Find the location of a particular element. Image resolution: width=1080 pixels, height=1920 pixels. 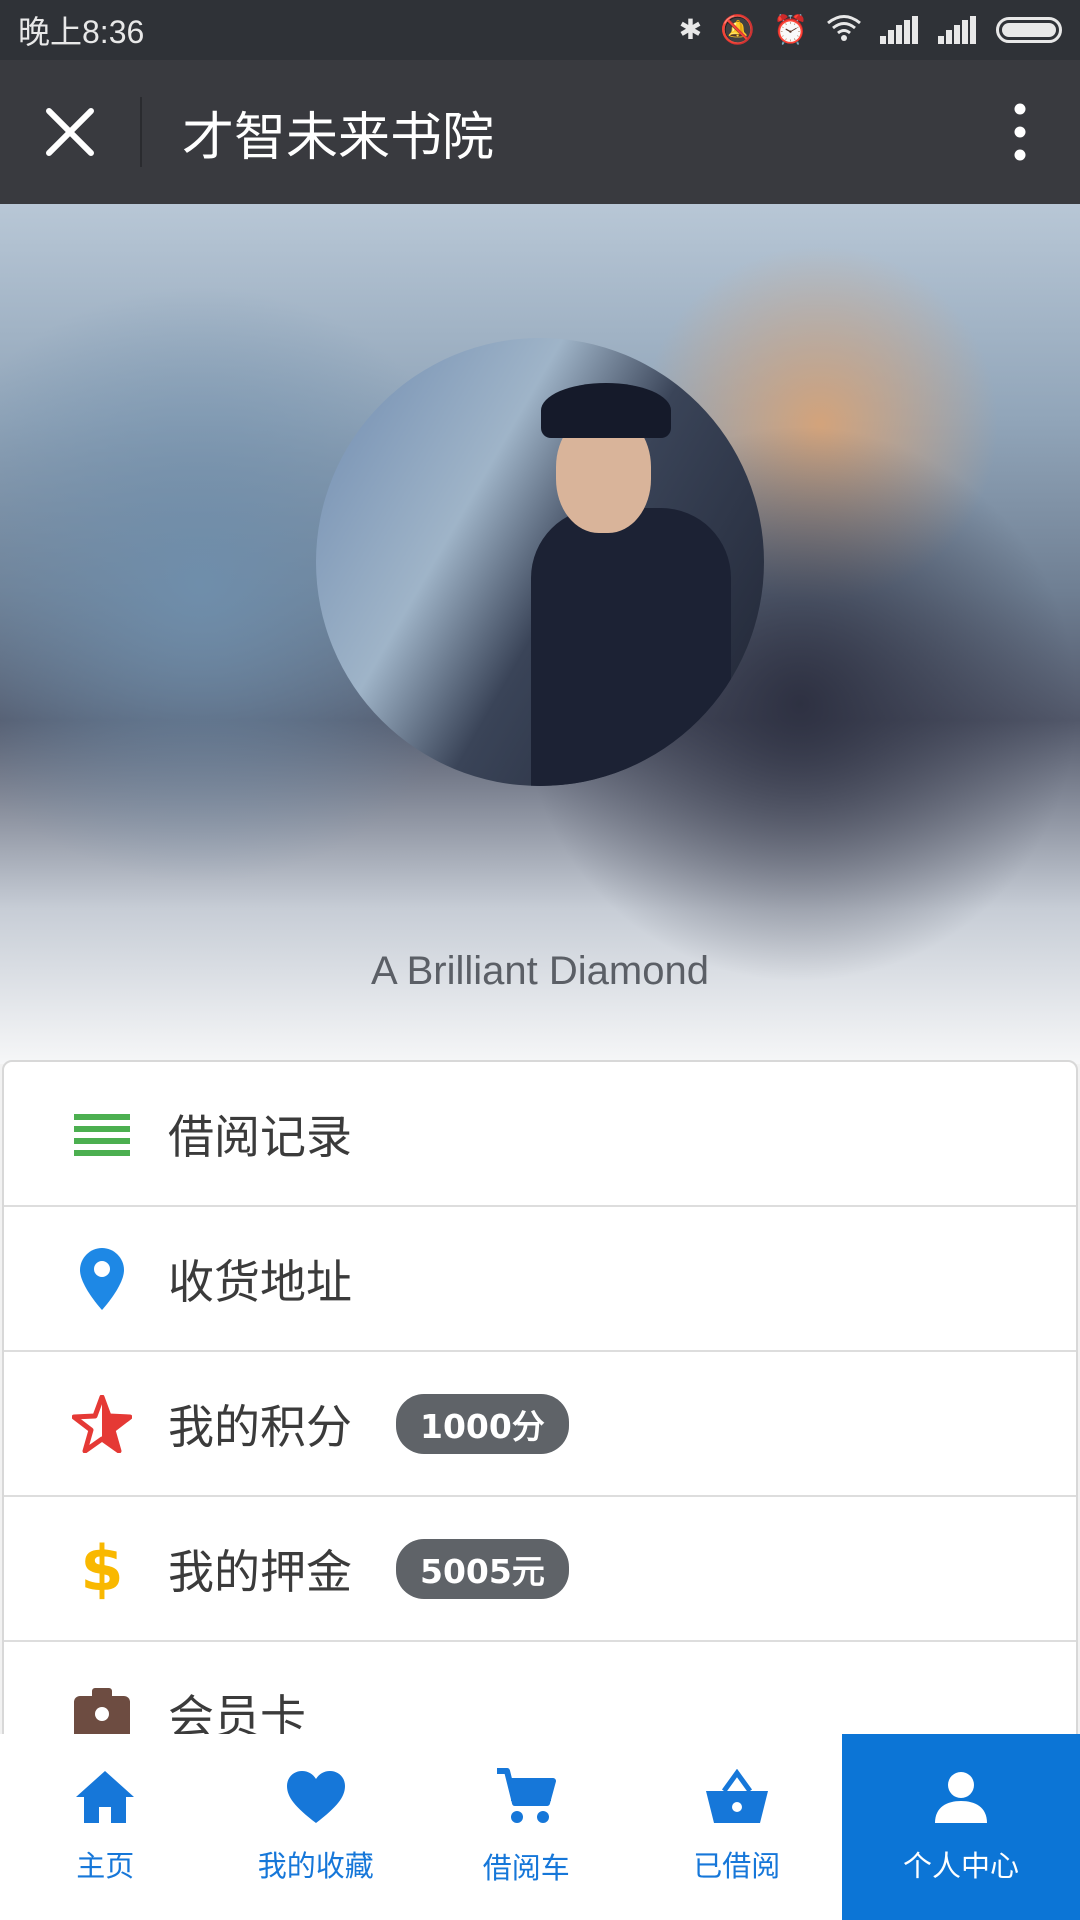

status-time: 晚上8:36 is located at coordinates (81, 32).